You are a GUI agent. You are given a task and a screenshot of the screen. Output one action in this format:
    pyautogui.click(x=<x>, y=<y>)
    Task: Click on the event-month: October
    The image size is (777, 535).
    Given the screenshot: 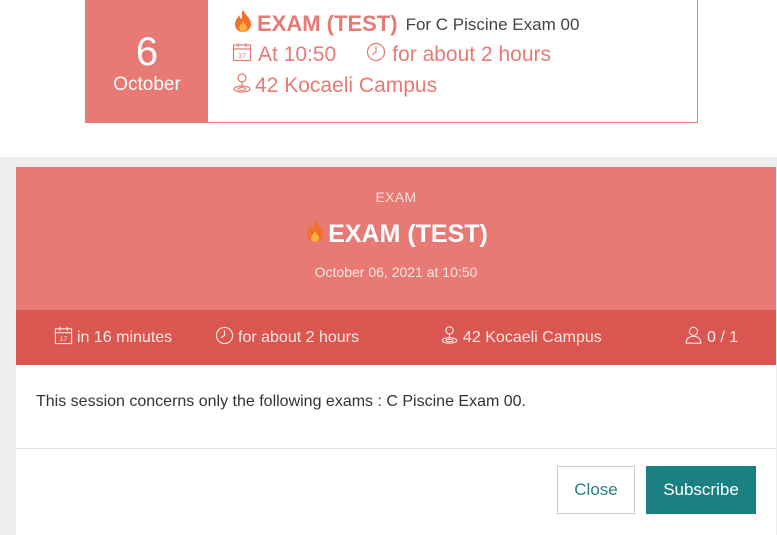 What is the action you would take?
    pyautogui.click(x=147, y=84)
    